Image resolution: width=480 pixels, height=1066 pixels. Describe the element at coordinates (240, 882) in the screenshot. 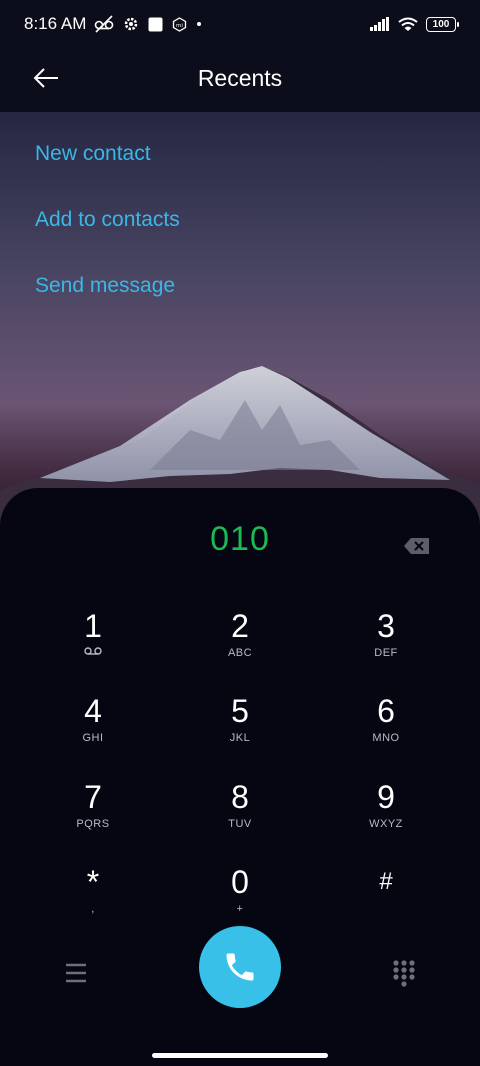

I see `key-digit: 0` at that location.